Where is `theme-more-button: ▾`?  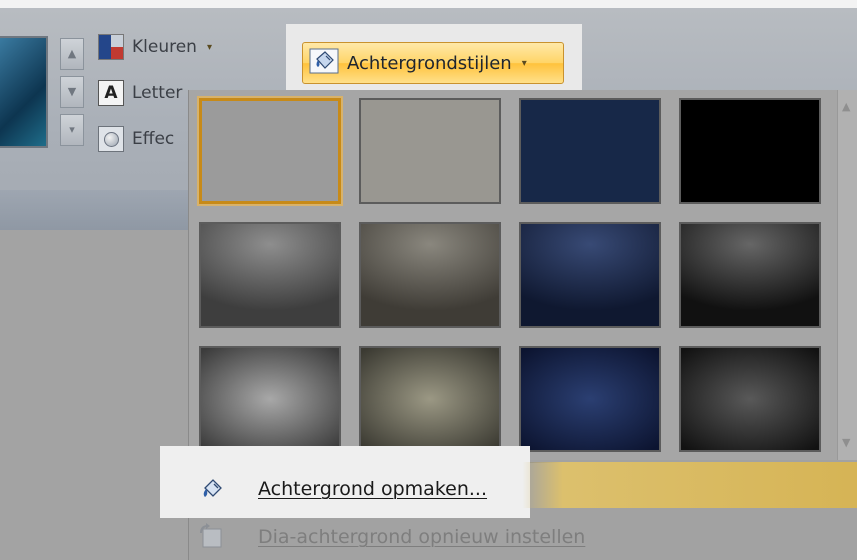
theme-more-button: ▾ is located at coordinates (72, 130).